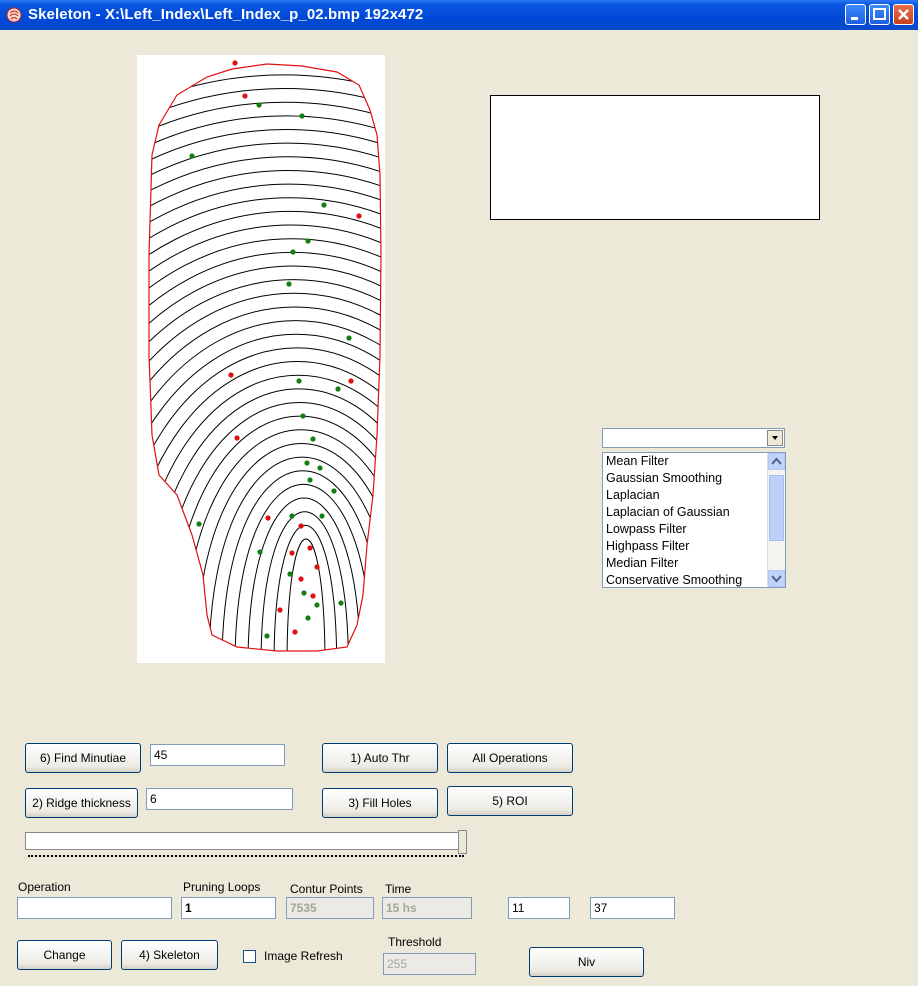 The height and width of the screenshot is (986, 918). Describe the element at coordinates (228, 908) in the screenshot. I see `pruning-loops-field: 1` at that location.